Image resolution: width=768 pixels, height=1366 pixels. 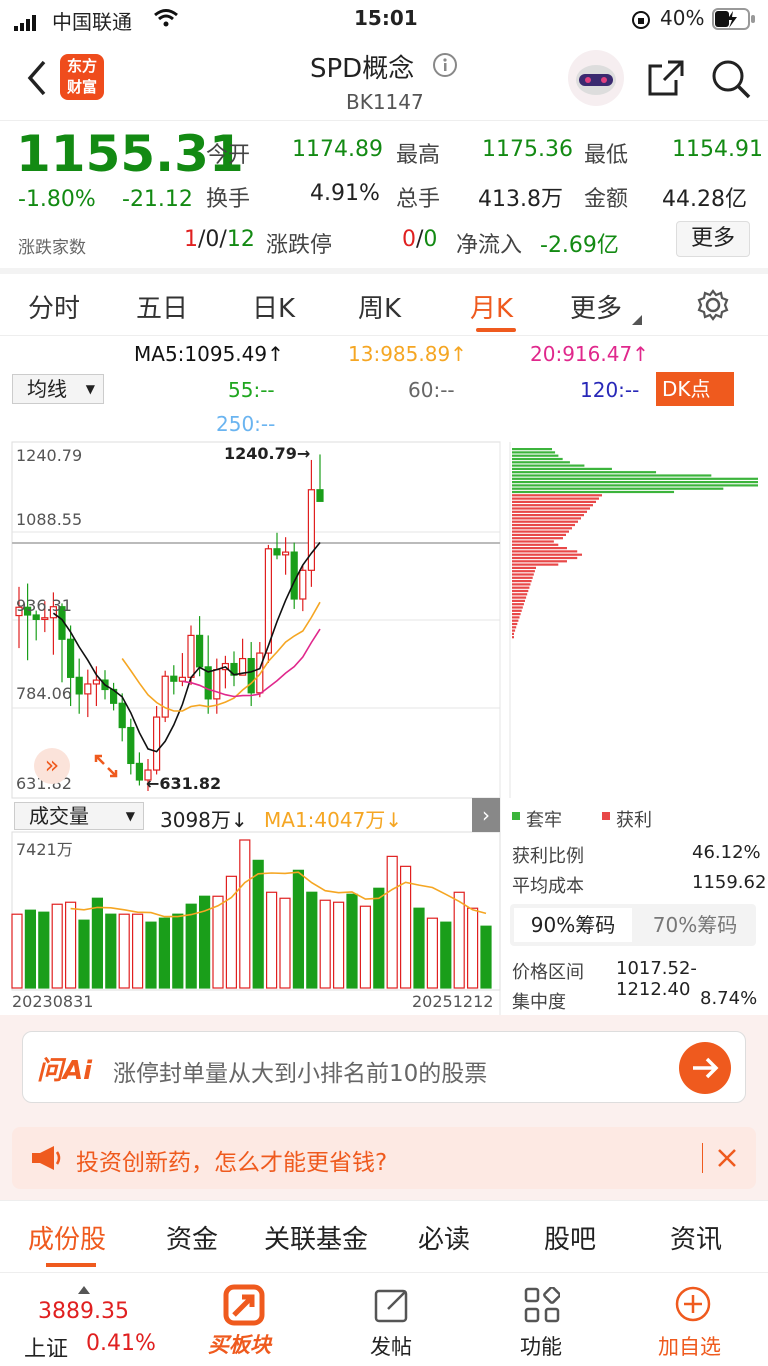 What do you see at coordinates (391, 1346) in the screenshot?
I see `post-label: 发帖` at bounding box center [391, 1346].